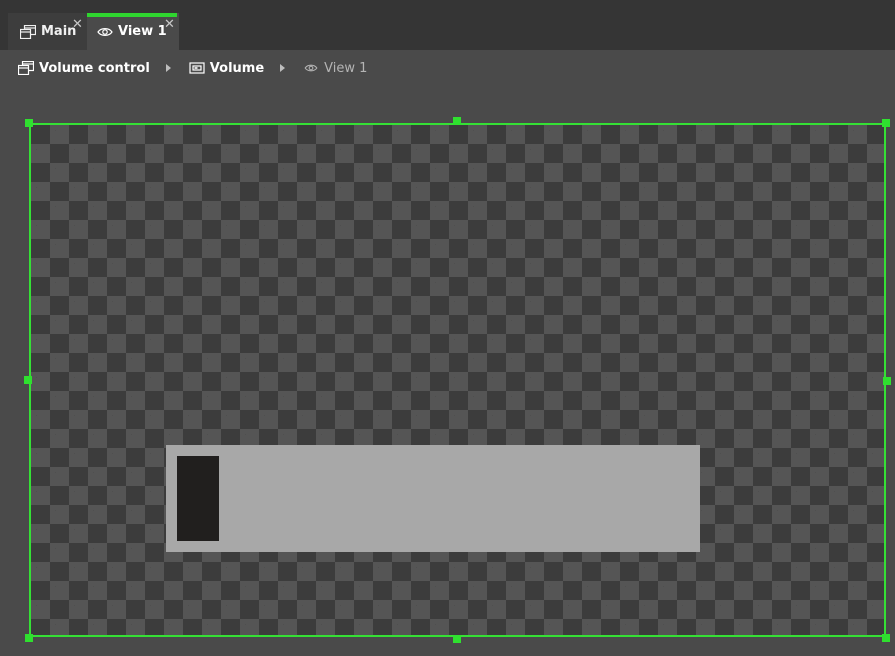  I want to click on resize-handle-top-left, so click(29, 123).